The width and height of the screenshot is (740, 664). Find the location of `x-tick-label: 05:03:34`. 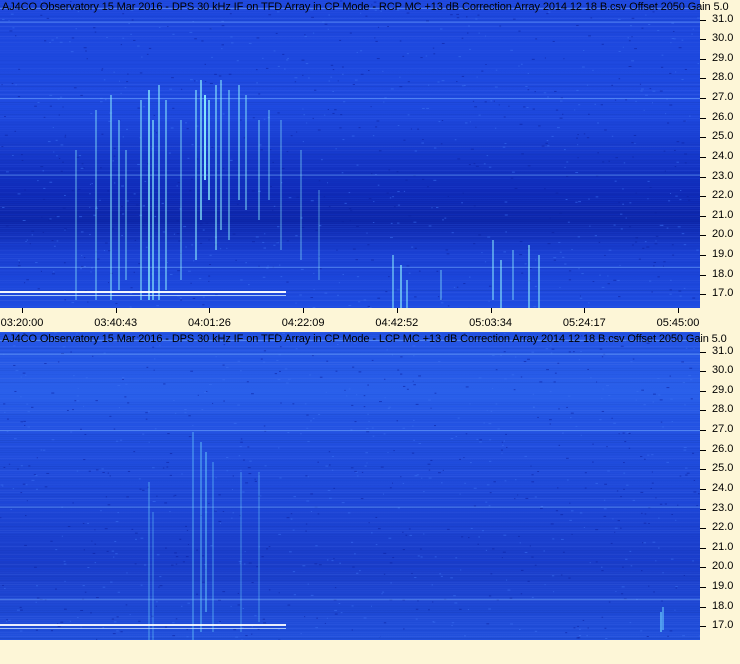

x-tick-label: 05:03:34 is located at coordinates (490, 323).